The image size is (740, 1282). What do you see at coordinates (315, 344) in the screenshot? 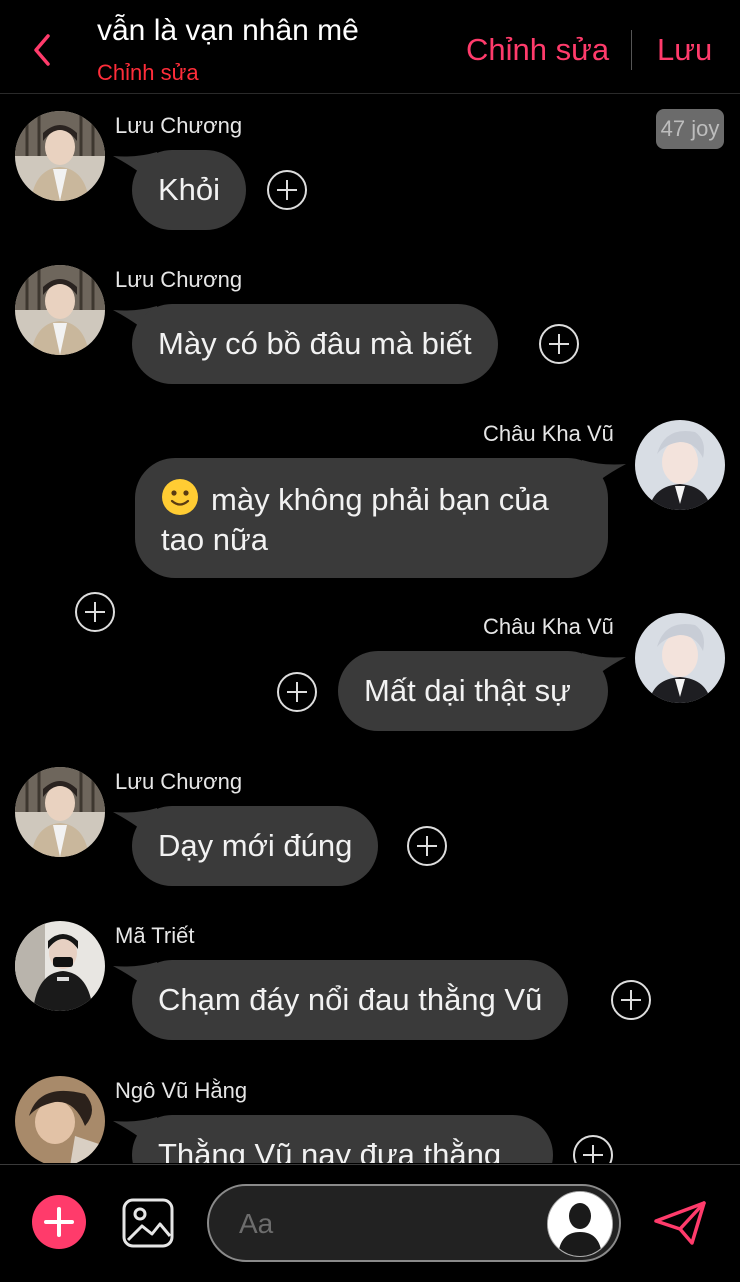
I see `message-bubble: Mày có bồ đâu mà biết` at bounding box center [315, 344].